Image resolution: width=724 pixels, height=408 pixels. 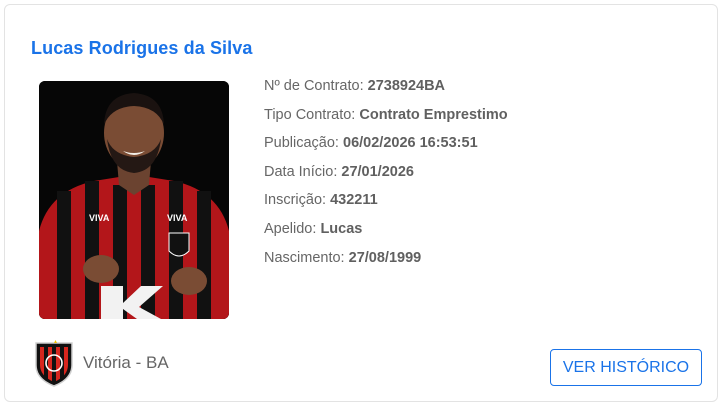 What do you see at coordinates (301, 171) in the screenshot?
I see `detail-label: Data Início:` at bounding box center [301, 171].